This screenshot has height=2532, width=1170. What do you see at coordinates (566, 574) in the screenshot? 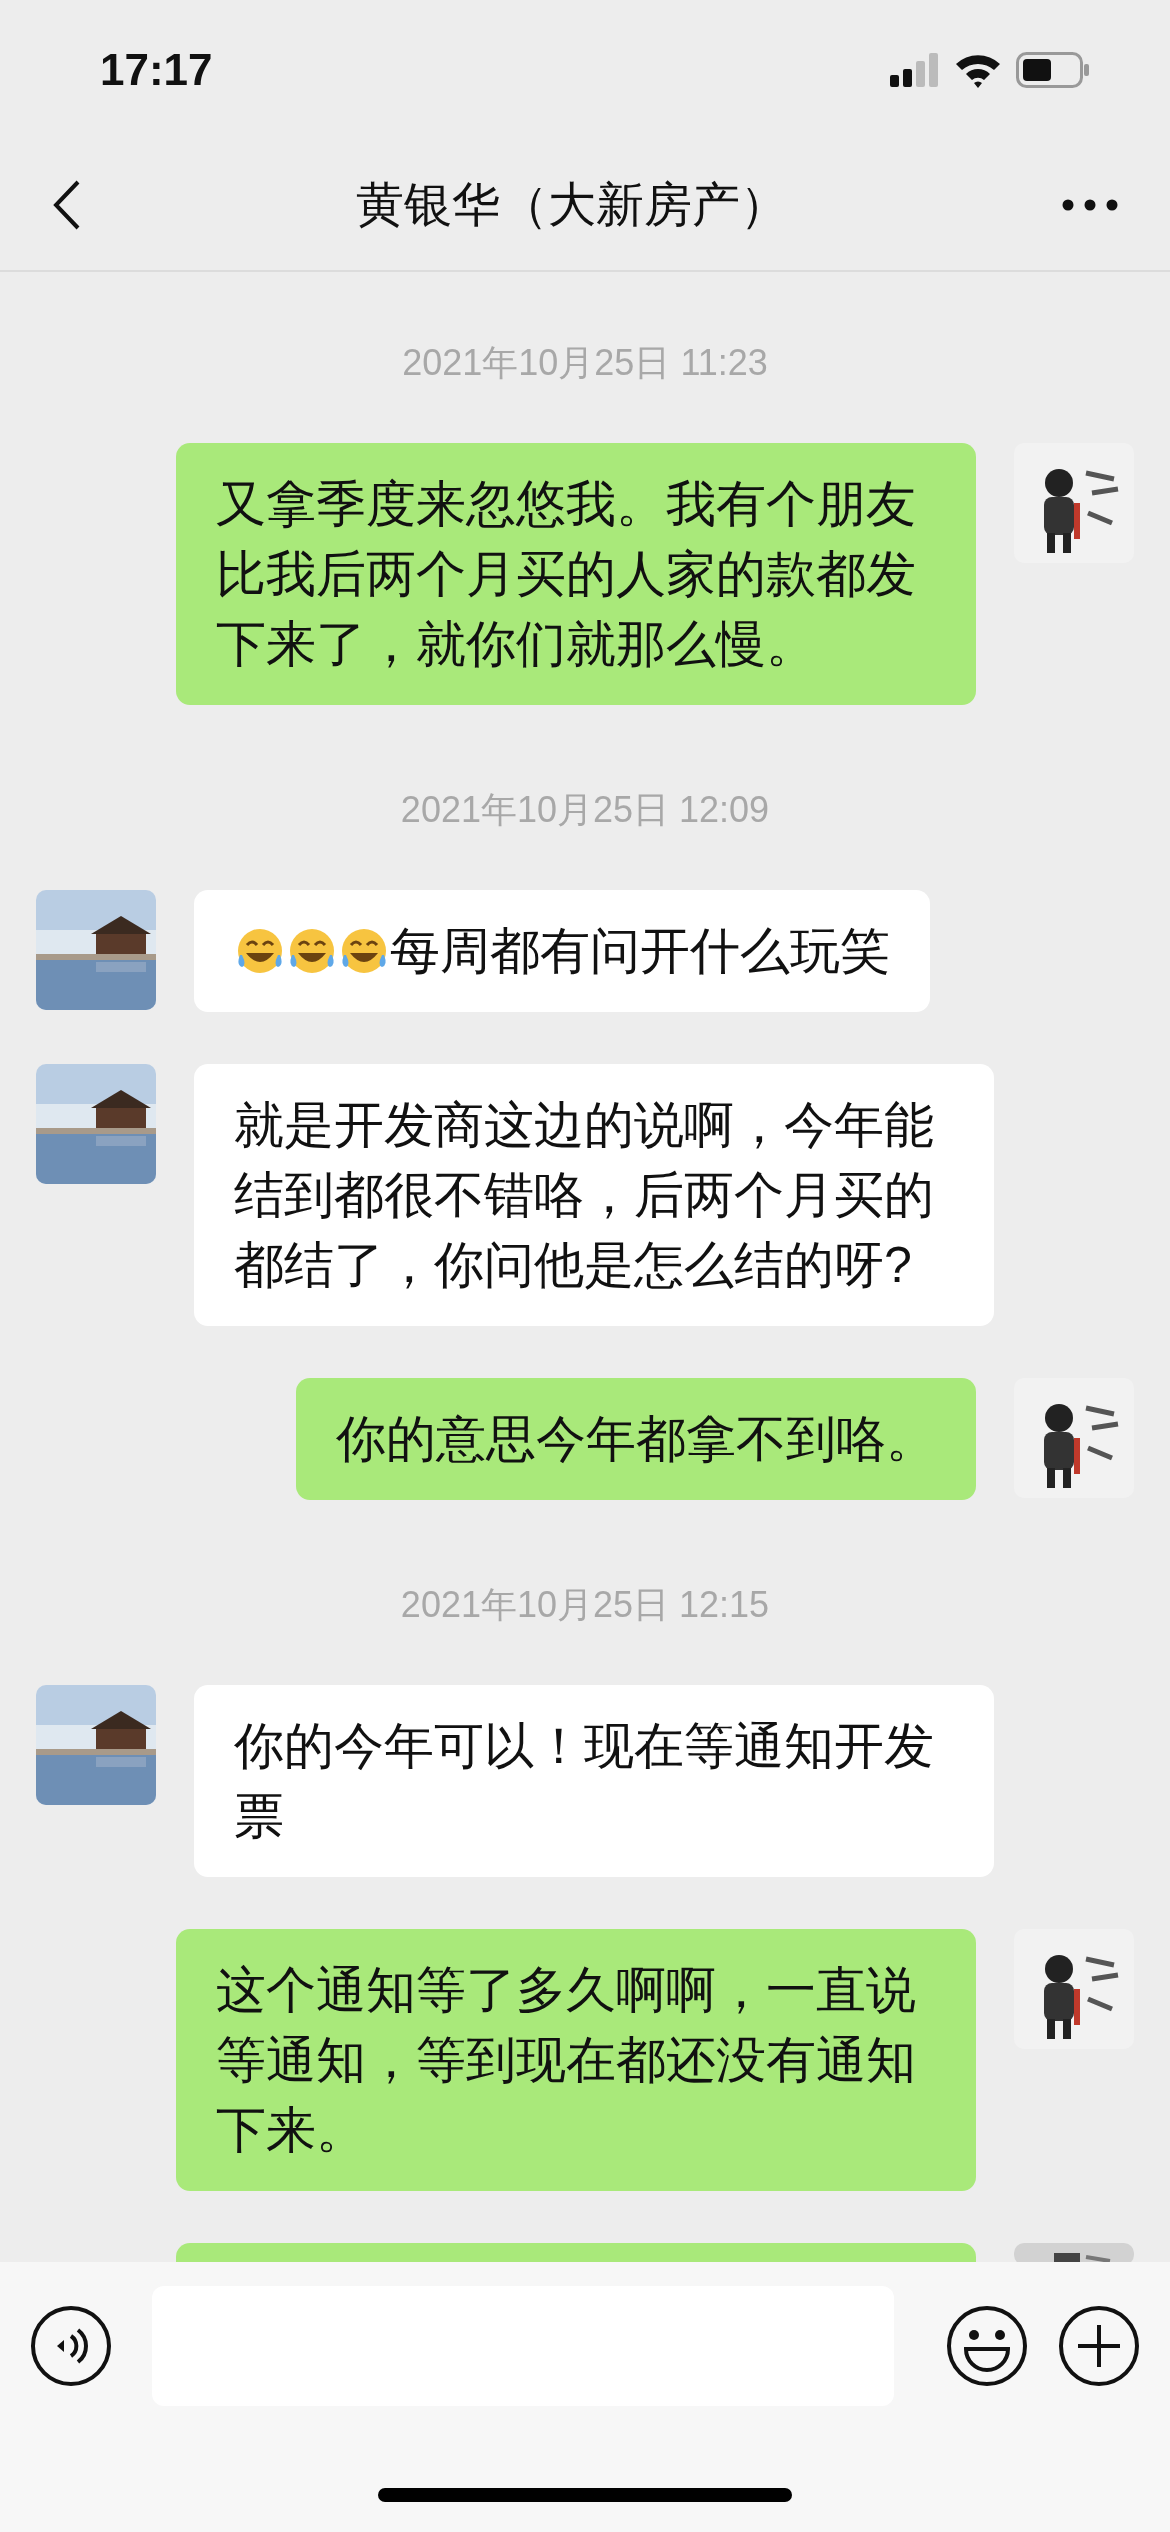
I see `message-text: 又拿季度来忽悠我。我有个朋友比我后两个月买的人家的款都发下来了，就你们就那么慢。` at bounding box center [566, 574].